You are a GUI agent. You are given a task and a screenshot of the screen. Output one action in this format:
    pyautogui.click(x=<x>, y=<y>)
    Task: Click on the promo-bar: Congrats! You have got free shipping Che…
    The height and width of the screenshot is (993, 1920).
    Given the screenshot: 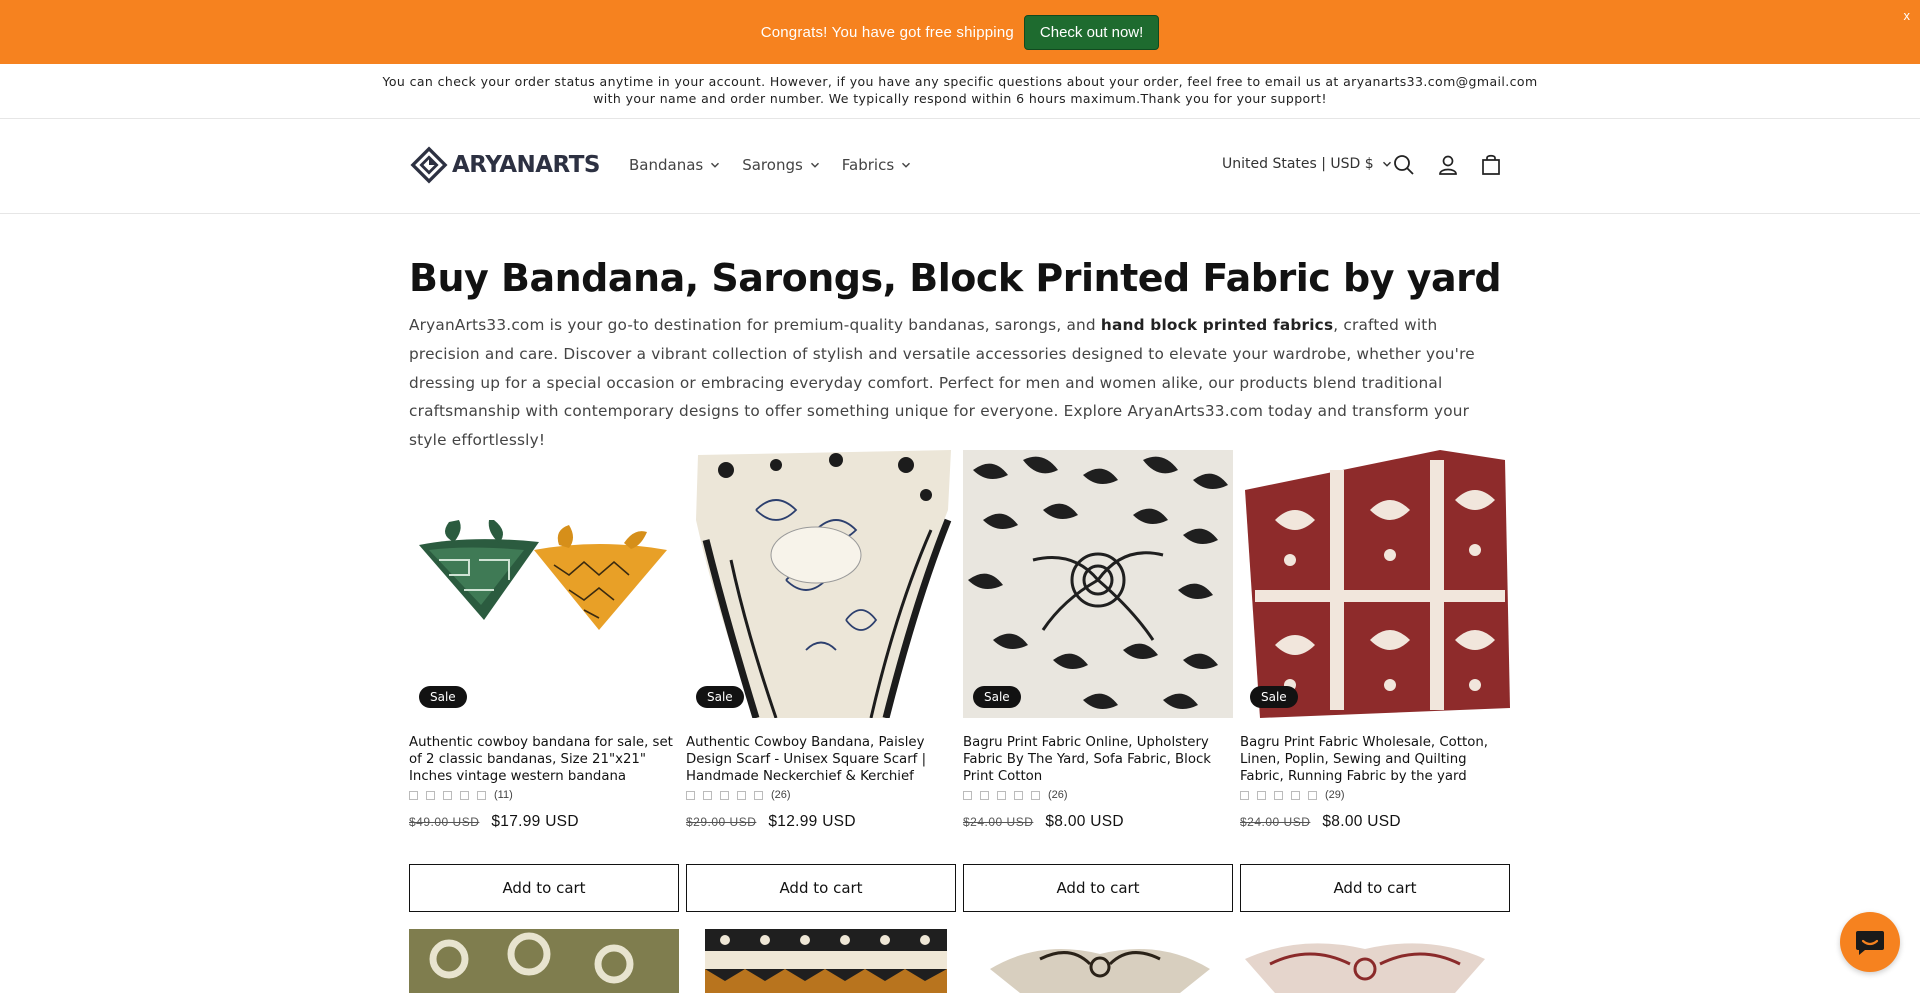 What is the action you would take?
    pyautogui.click(x=960, y=32)
    